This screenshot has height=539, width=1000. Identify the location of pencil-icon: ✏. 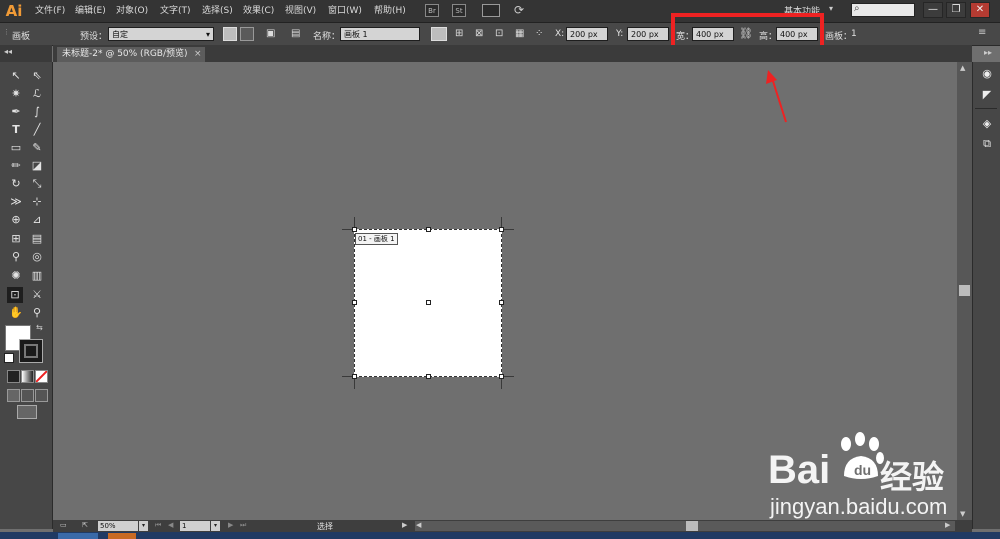
(16, 166).